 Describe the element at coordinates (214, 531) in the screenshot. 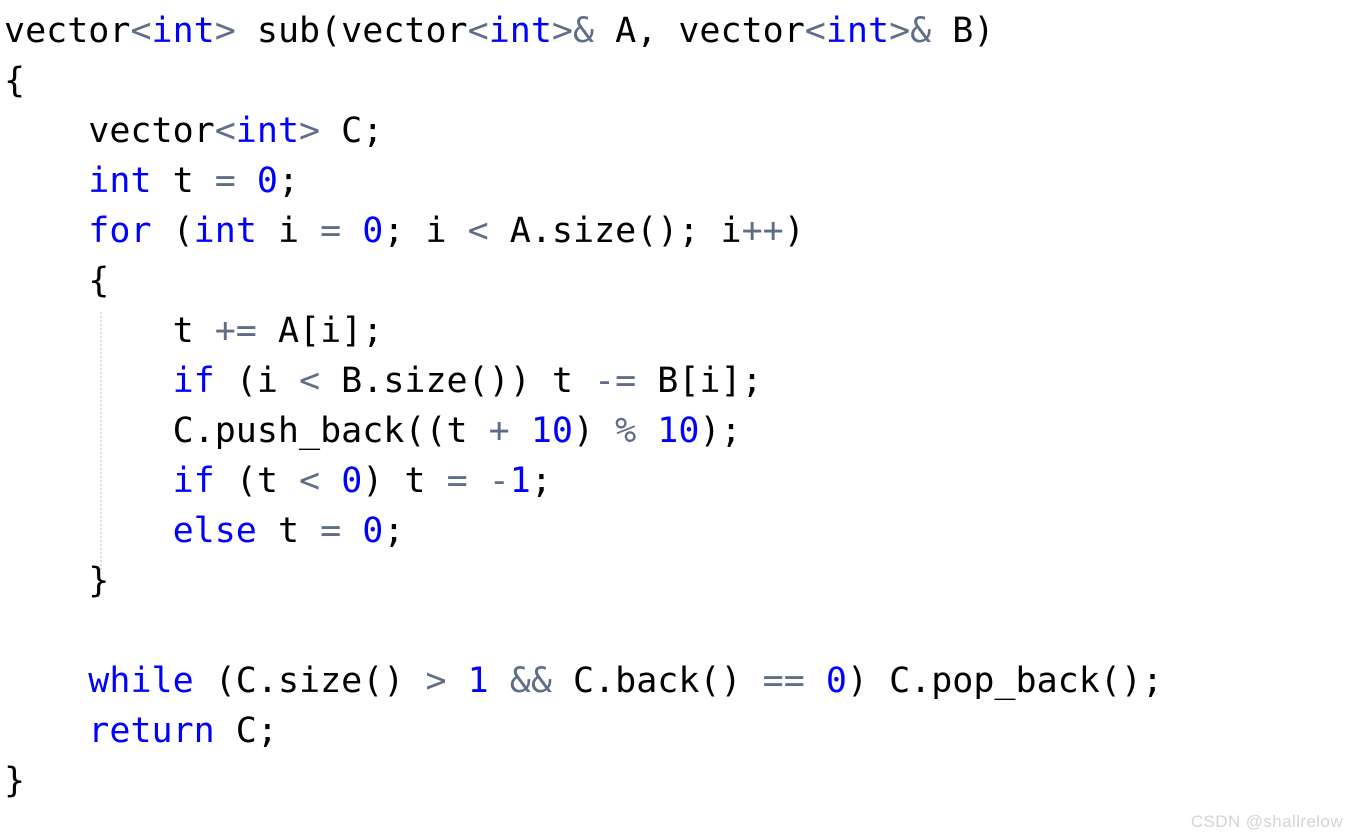

I see `code-token-kw: else` at that location.